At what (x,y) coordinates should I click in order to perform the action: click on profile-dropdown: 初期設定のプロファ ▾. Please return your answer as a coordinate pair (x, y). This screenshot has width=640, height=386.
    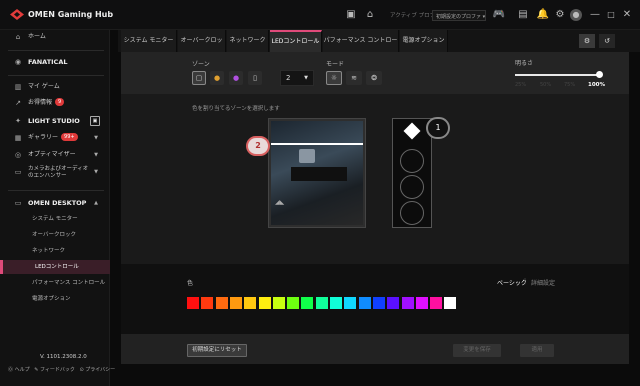
    Looking at the image, I should click on (459, 15).